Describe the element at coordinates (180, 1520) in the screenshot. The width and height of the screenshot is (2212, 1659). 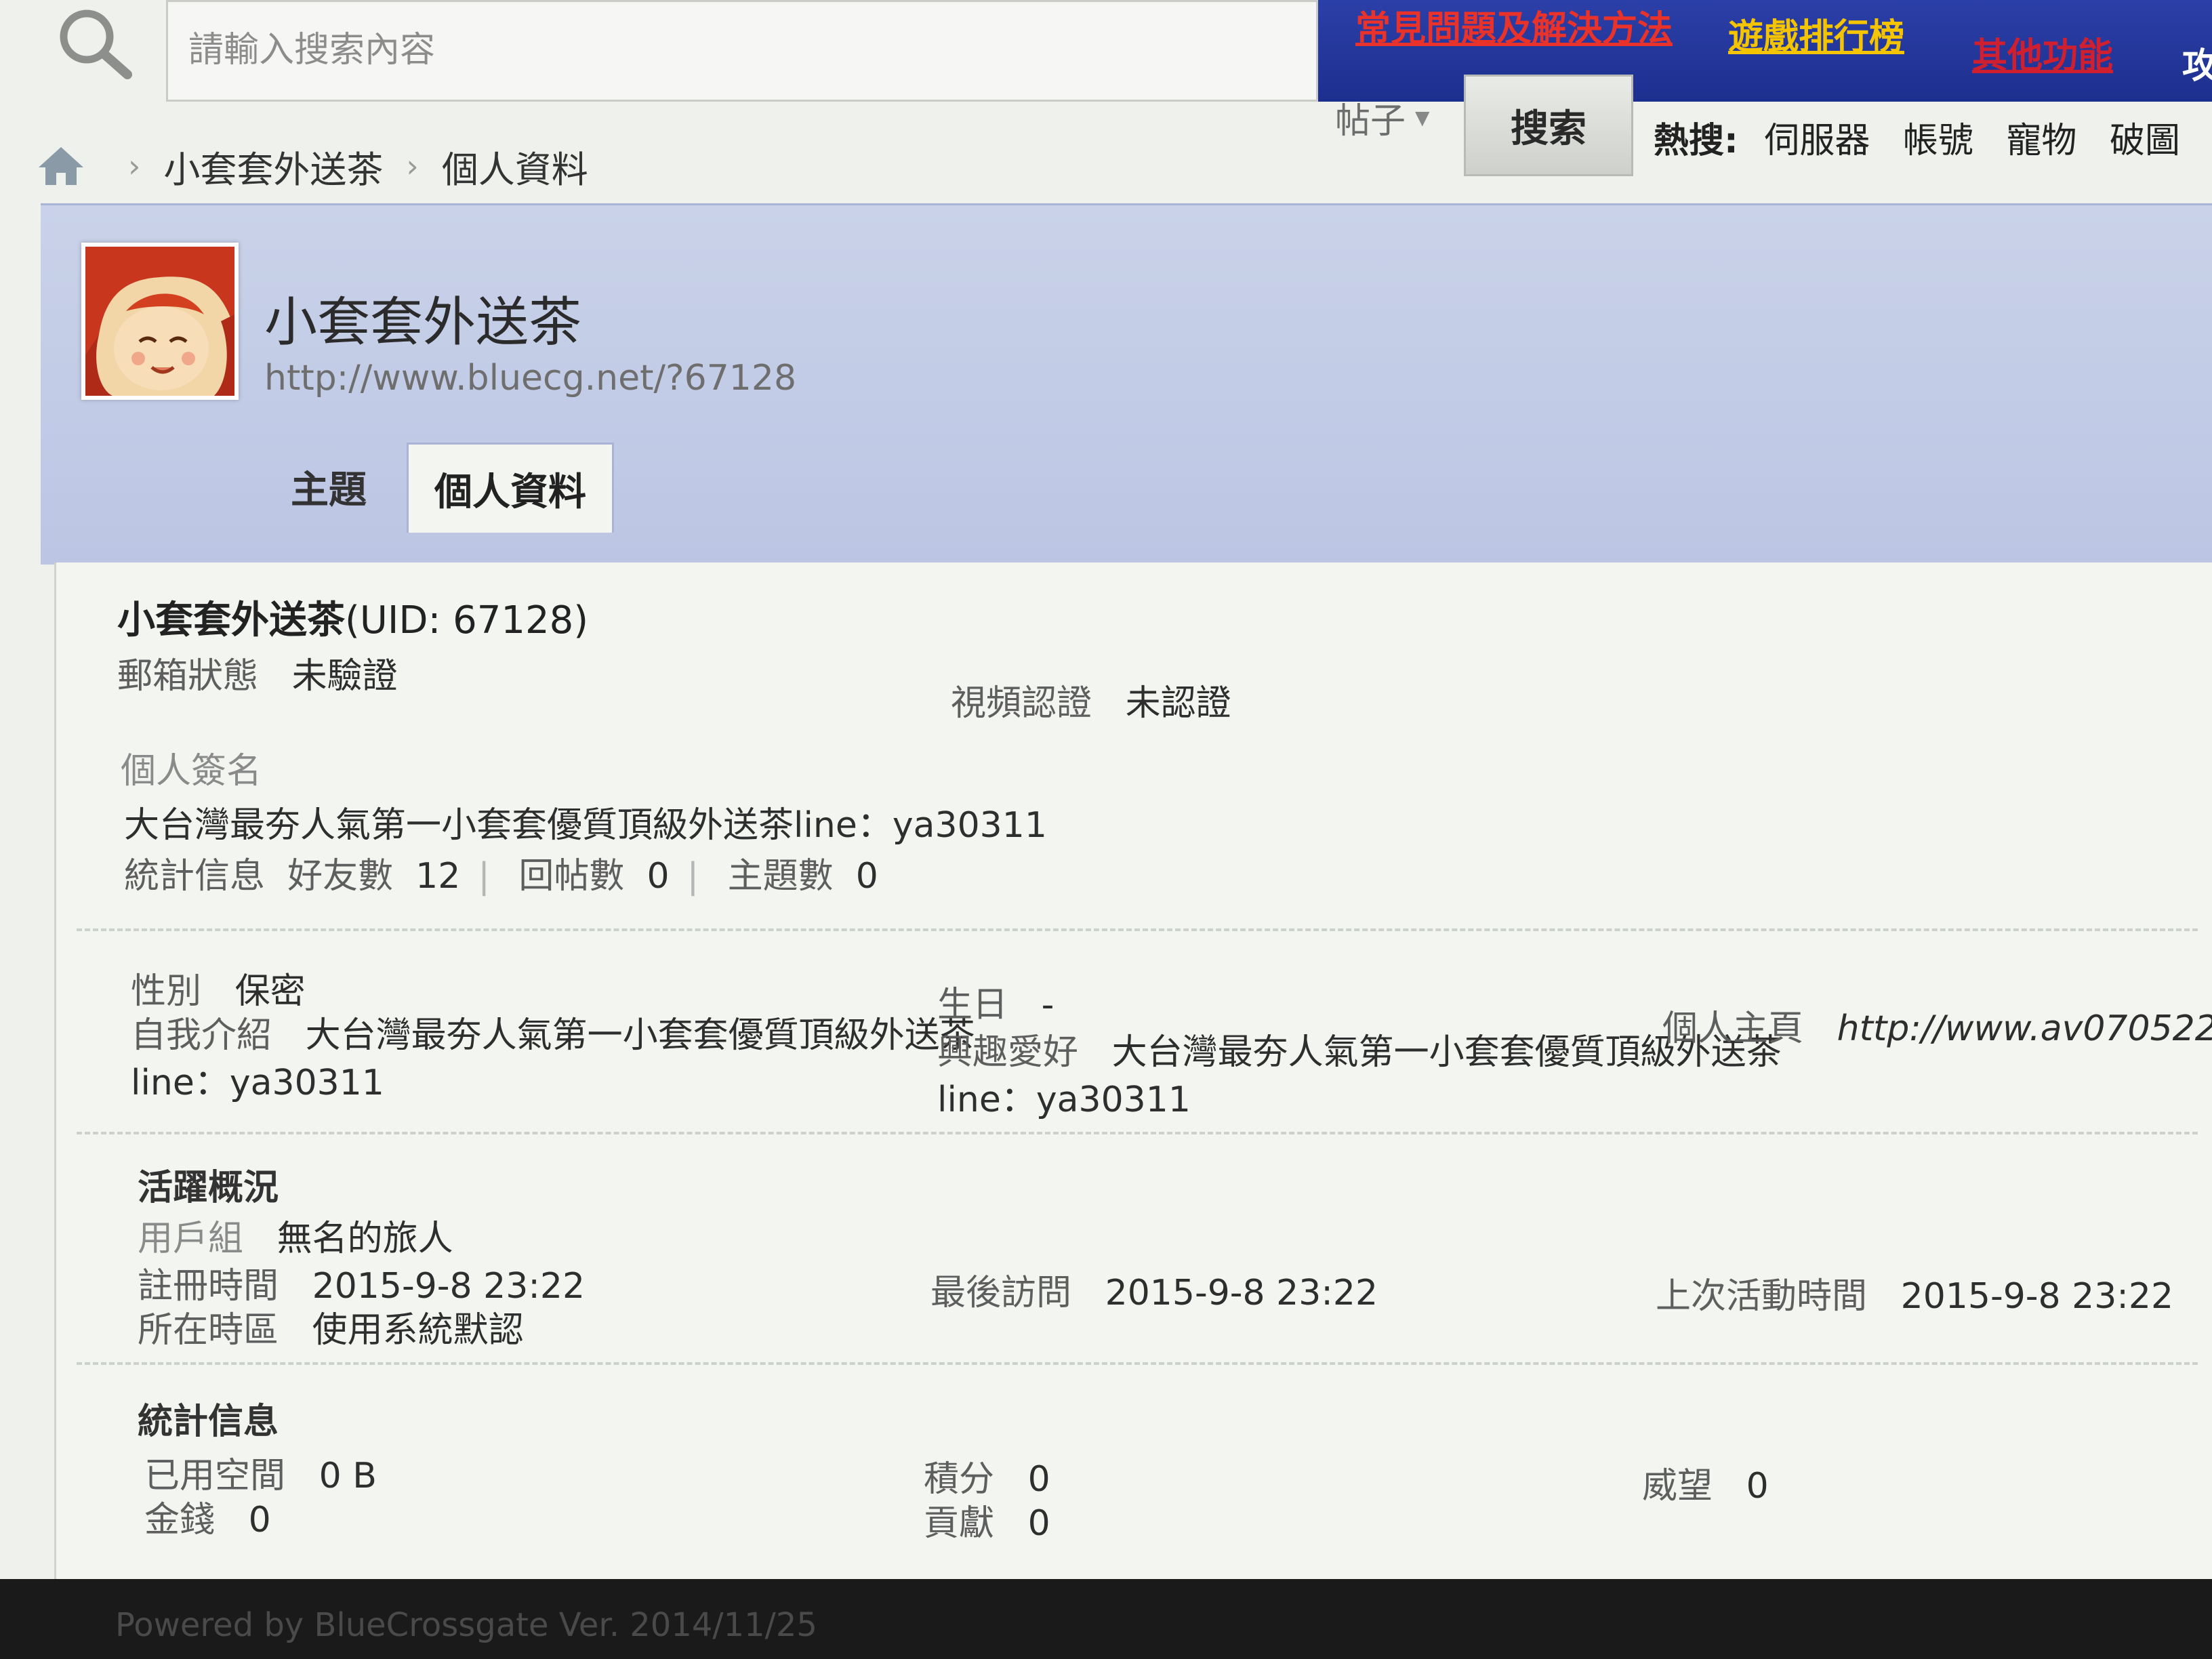
I see `money-label: 金錢` at that location.